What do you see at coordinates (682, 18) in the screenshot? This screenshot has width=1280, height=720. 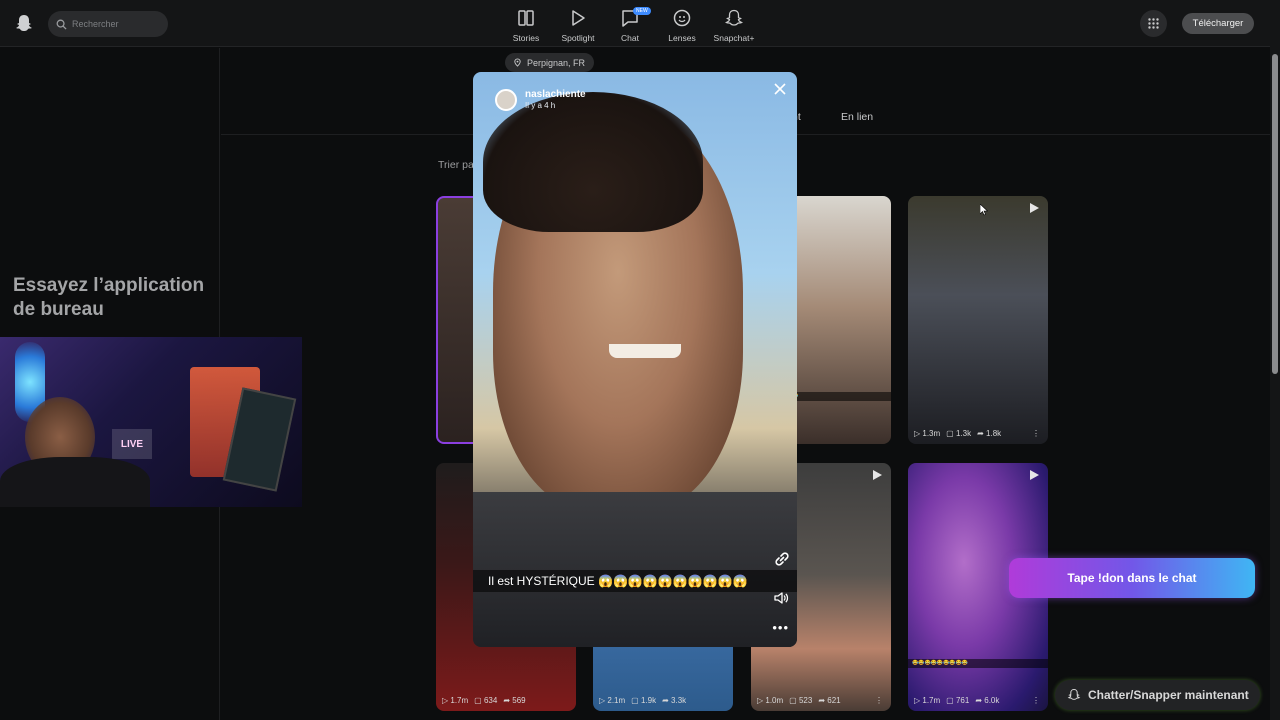 I see `lenses-icon` at bounding box center [682, 18].